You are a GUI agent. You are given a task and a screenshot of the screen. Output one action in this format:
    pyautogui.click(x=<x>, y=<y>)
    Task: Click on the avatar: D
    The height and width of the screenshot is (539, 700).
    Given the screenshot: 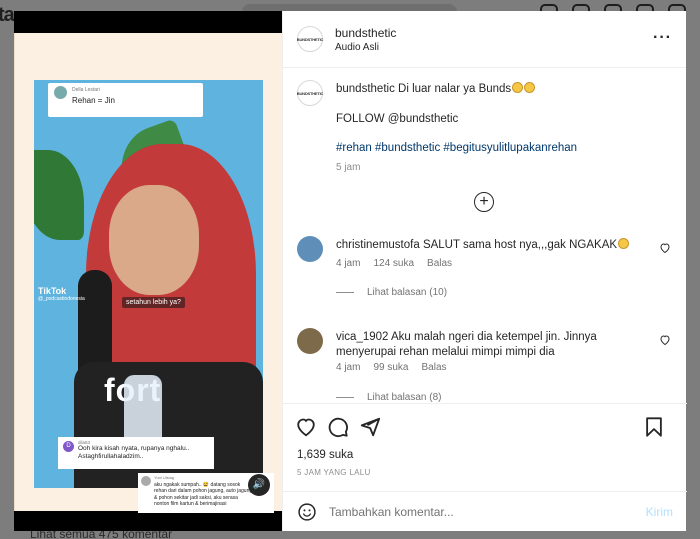 What is the action you would take?
    pyautogui.click(x=68, y=446)
    